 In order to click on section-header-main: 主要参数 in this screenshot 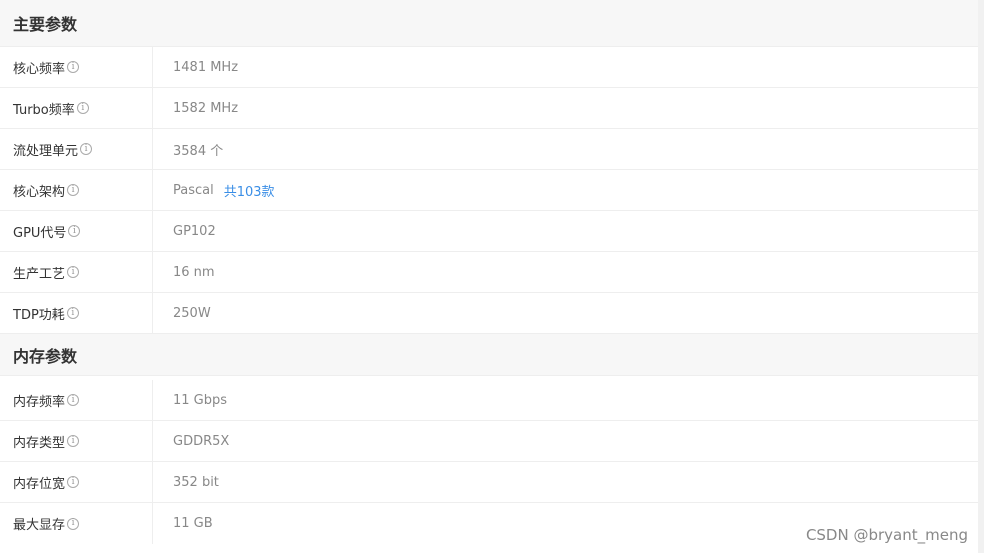, I will do `click(489, 23)`.